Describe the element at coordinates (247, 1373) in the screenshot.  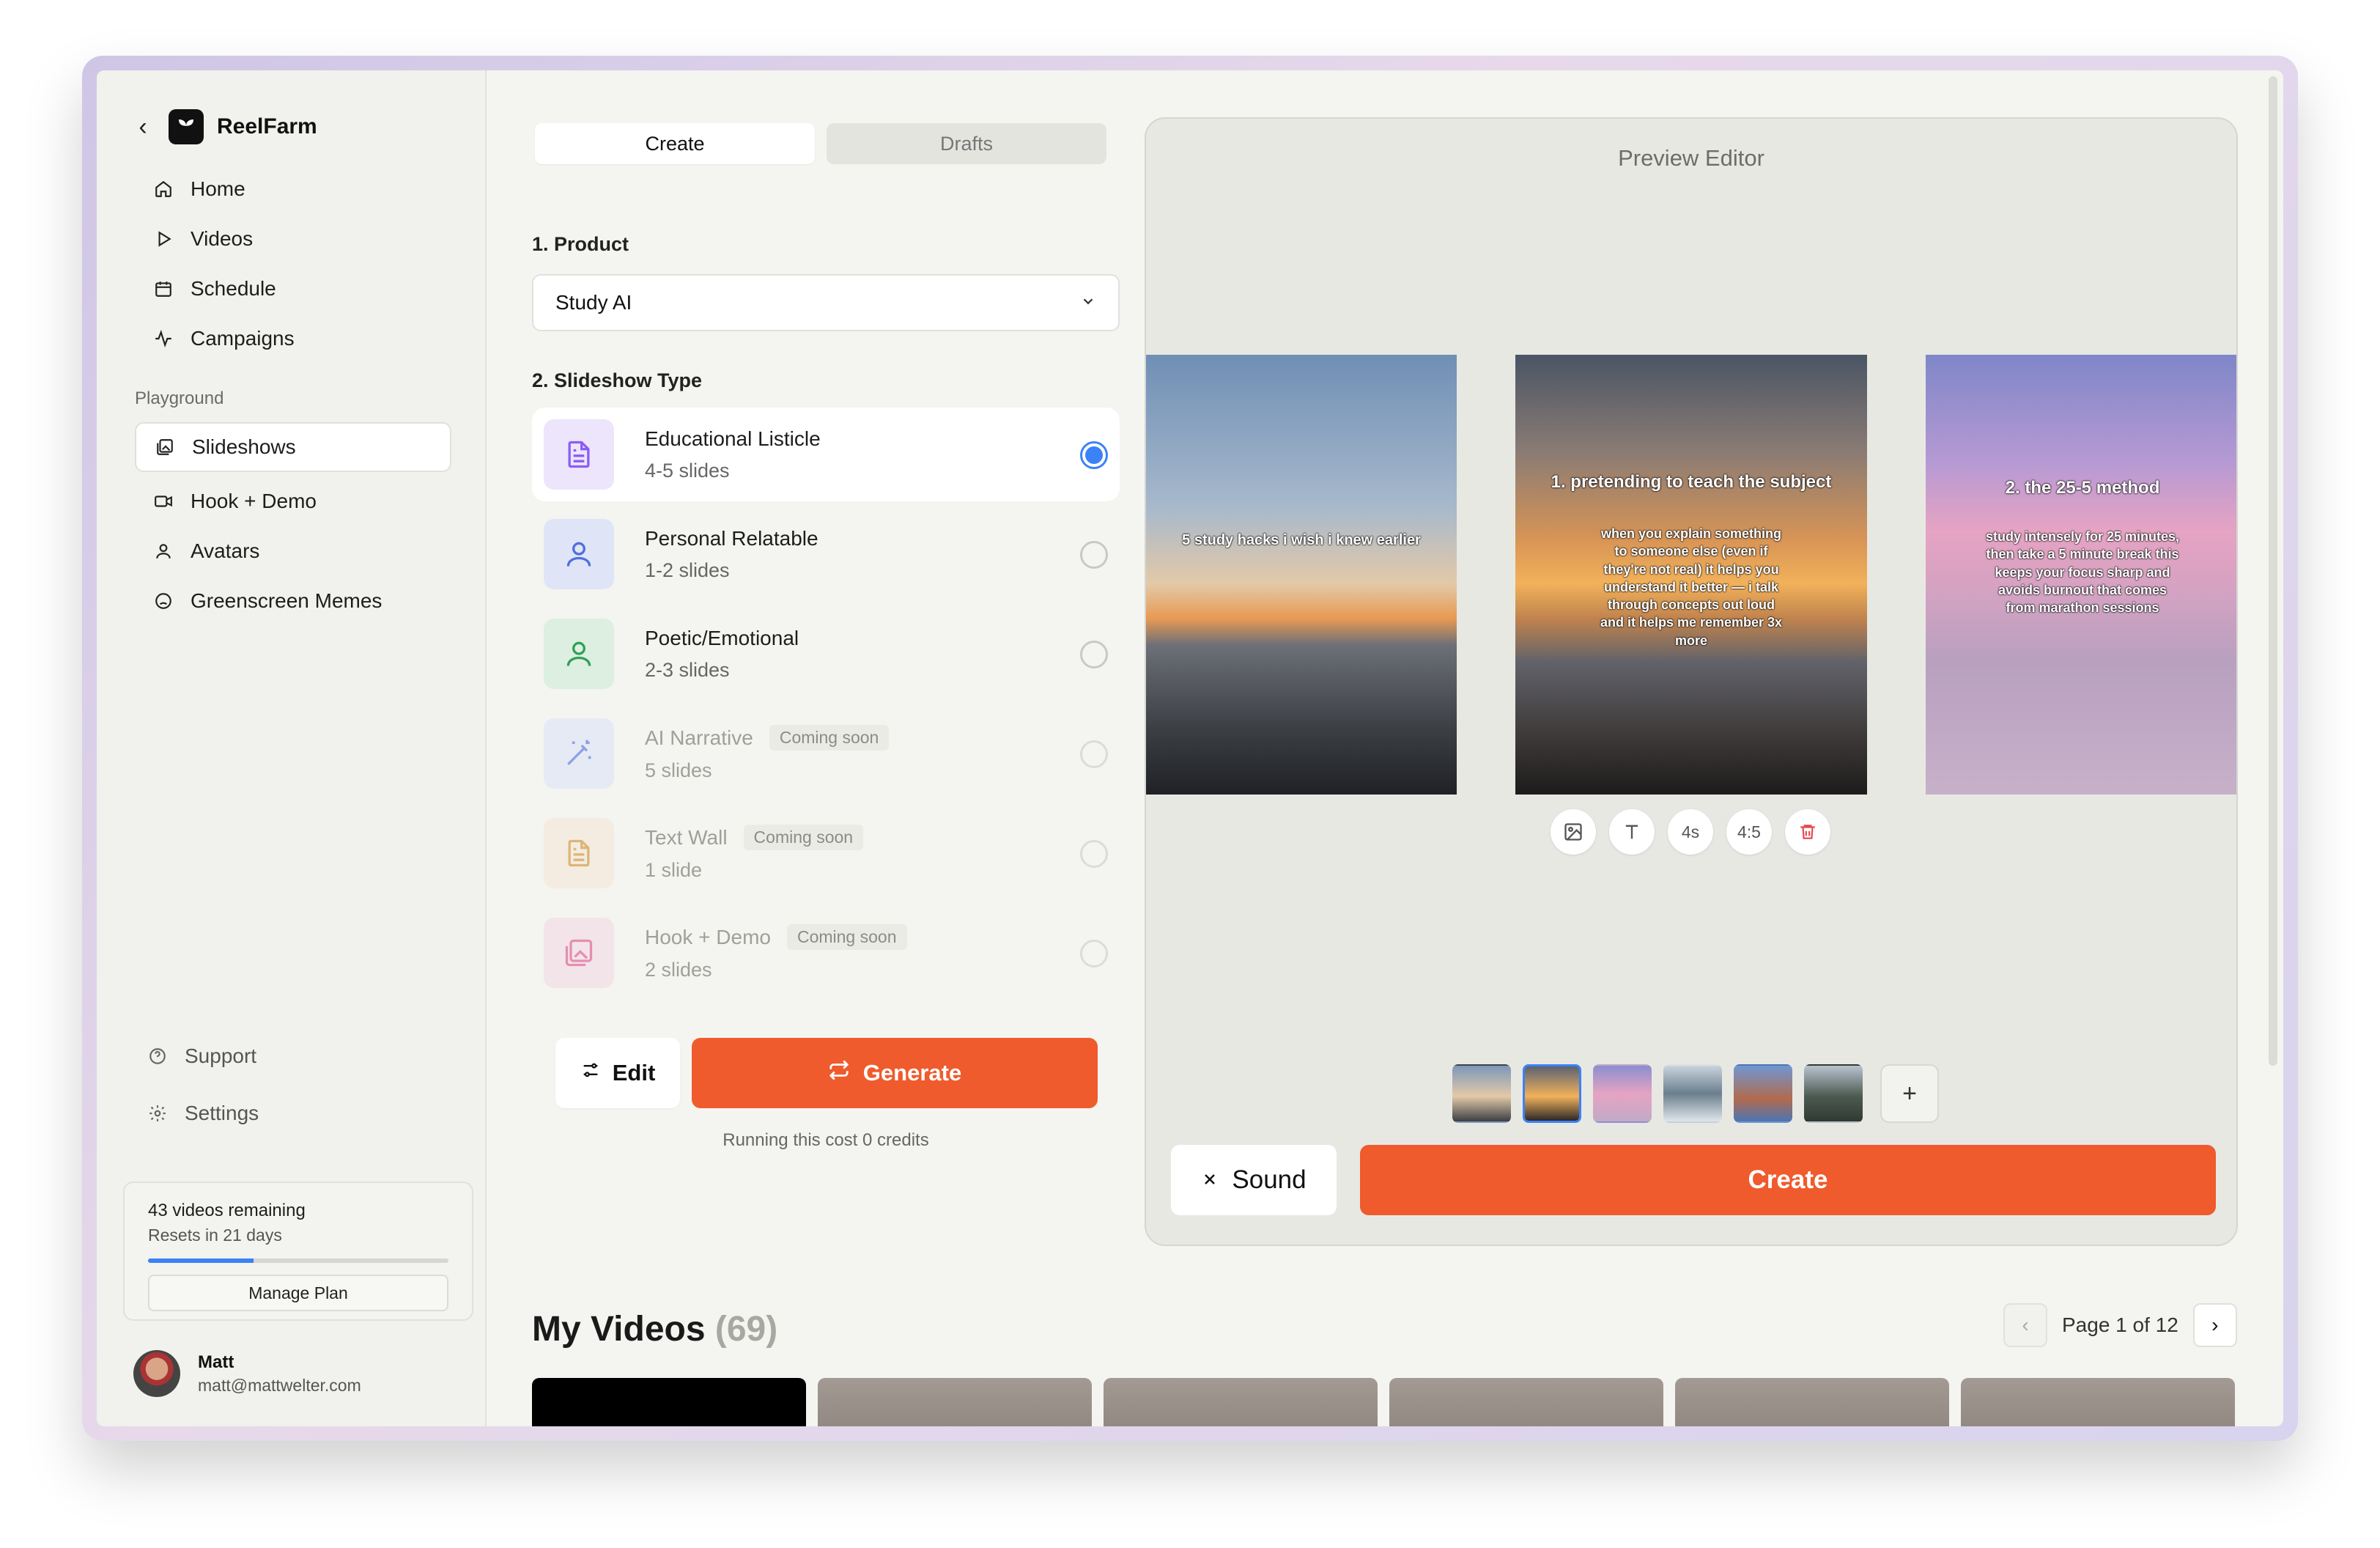
I see `user-profile: Matt matt@mattwelter.com` at that location.